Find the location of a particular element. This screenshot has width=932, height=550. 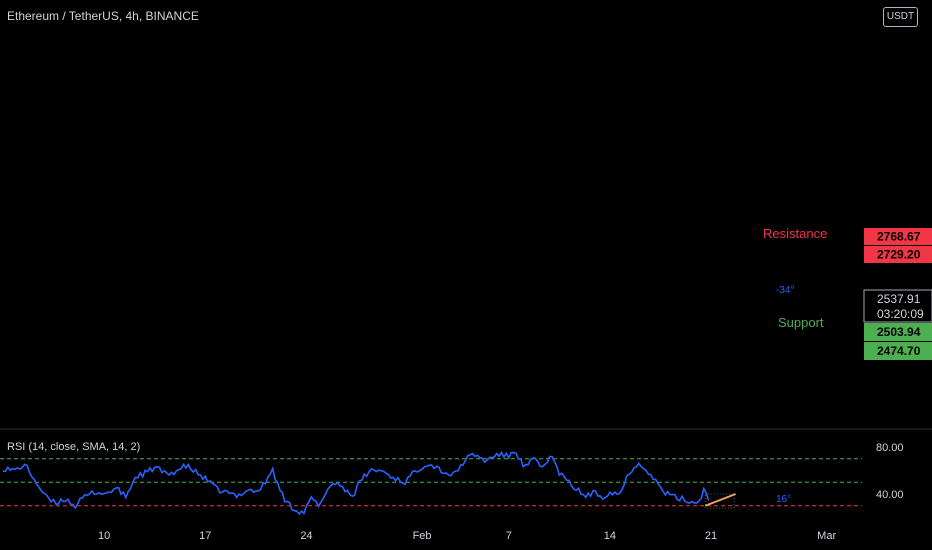

current-price-badge: 2537.91 is located at coordinates (899, 299).